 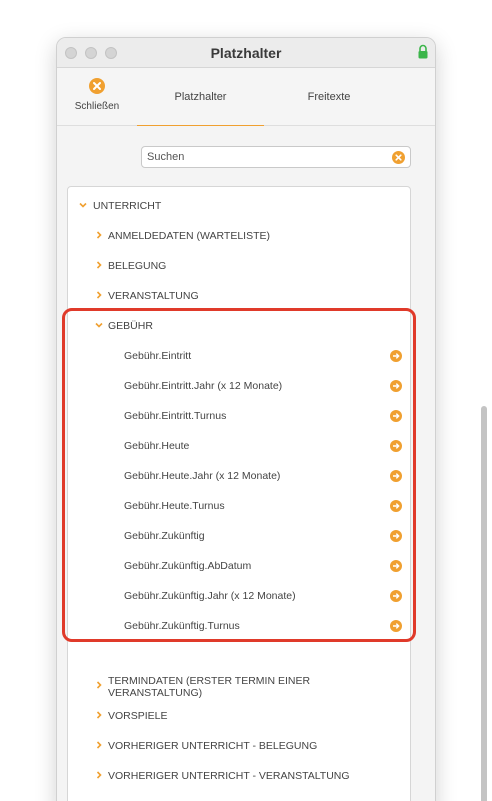 I want to click on placeholder-item-label: Gebühr.Heute.Turnus, so click(x=174, y=506).